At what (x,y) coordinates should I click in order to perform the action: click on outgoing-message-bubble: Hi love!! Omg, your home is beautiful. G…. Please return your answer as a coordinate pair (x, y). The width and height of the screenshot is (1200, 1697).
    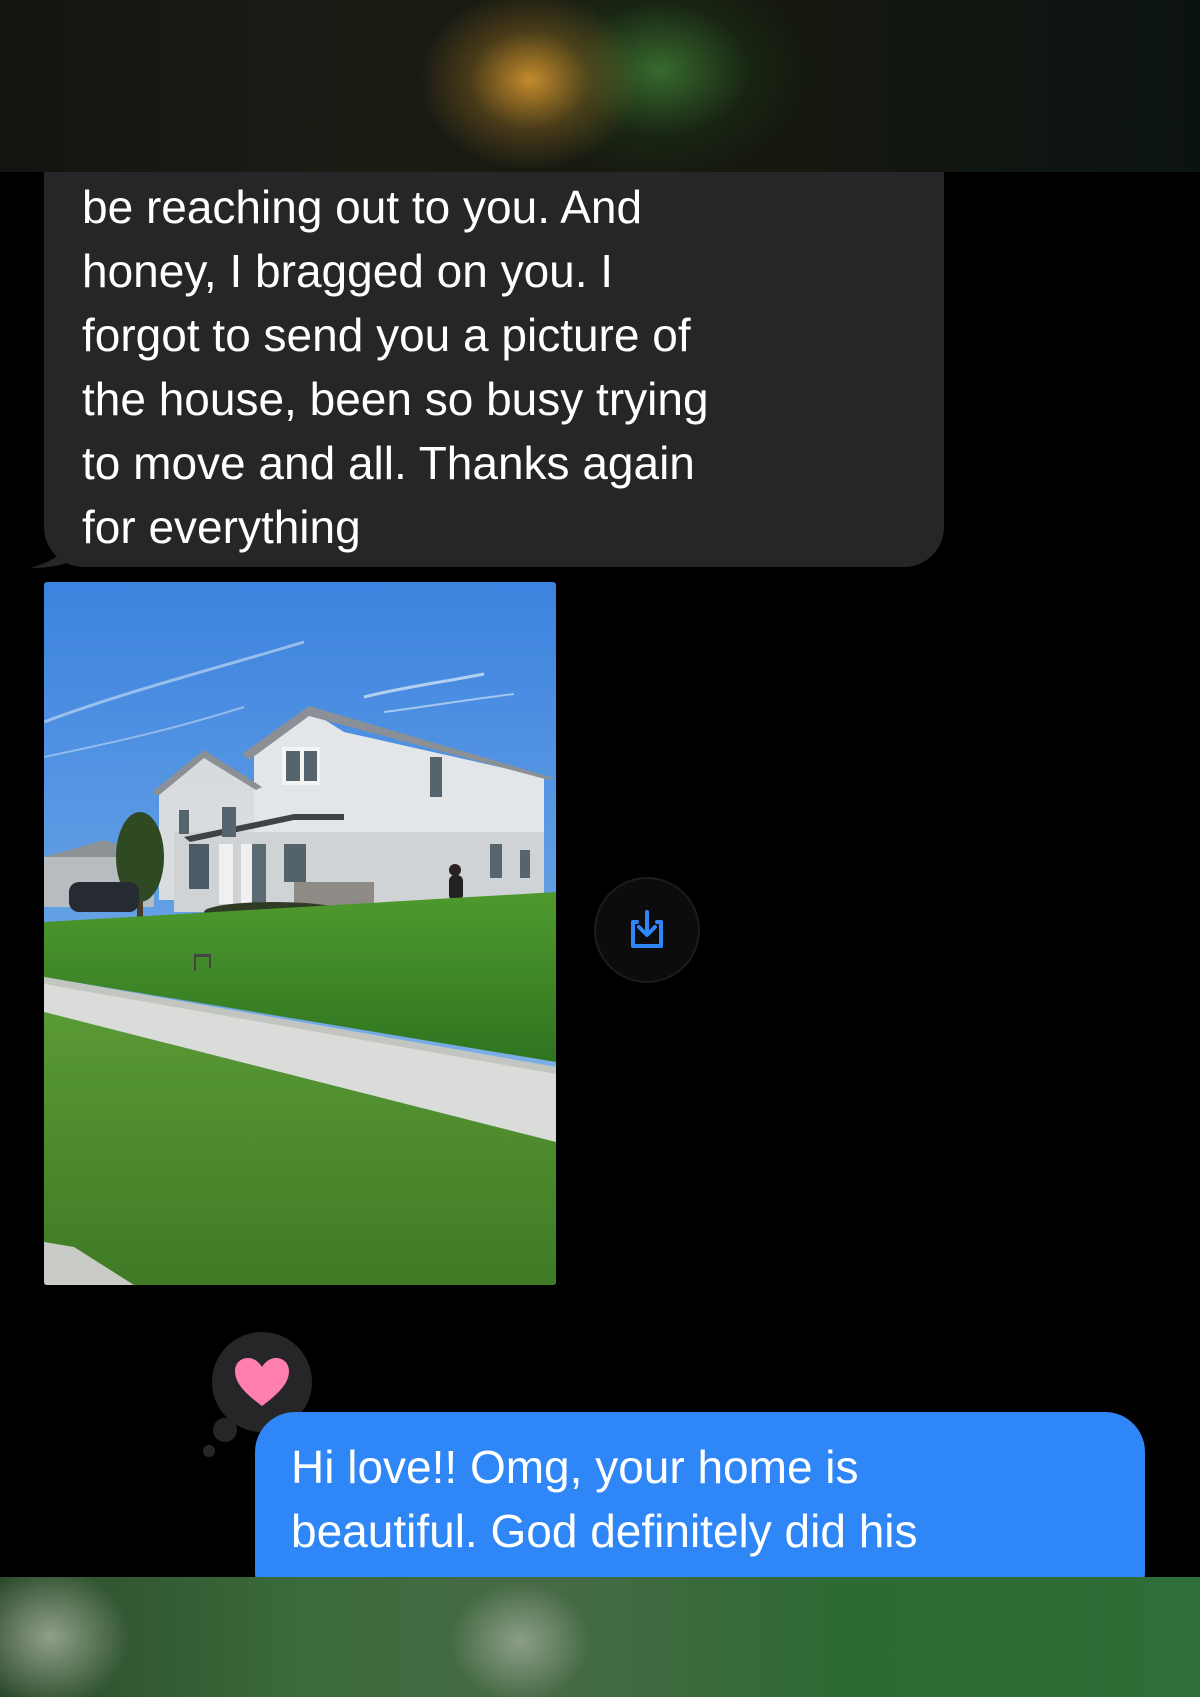
    Looking at the image, I should click on (700, 1494).